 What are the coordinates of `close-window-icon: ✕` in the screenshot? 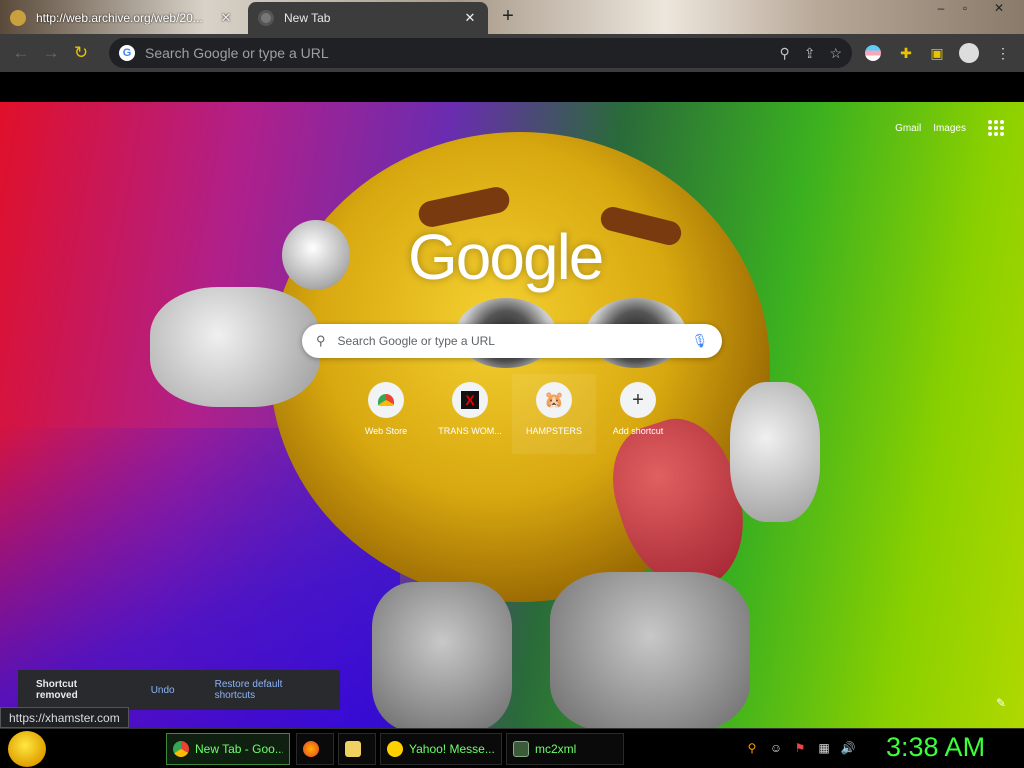 It's located at (999, 9).